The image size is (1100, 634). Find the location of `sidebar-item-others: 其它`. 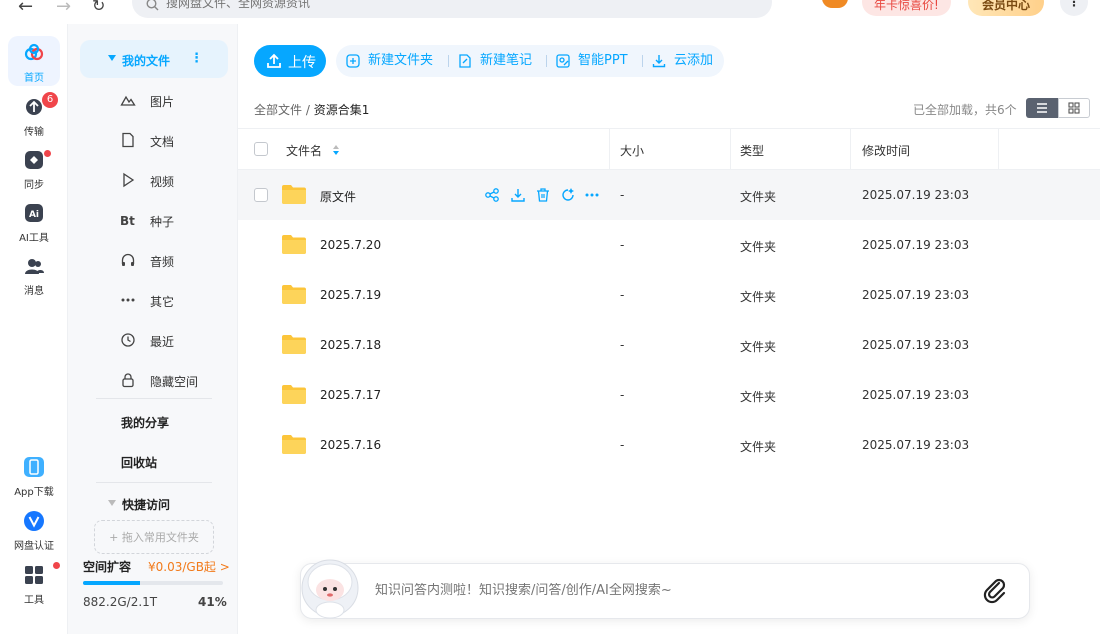

sidebar-item-others: 其它 is located at coordinates (154, 300).